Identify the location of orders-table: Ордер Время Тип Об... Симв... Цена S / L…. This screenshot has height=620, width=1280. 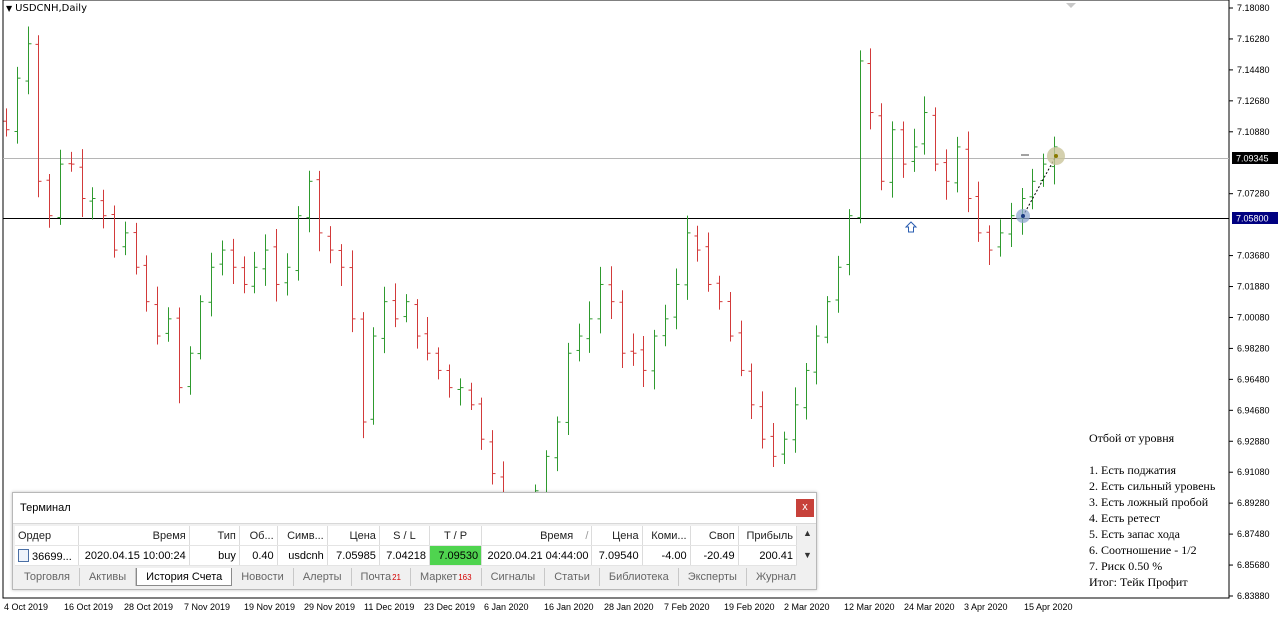
(406, 546).